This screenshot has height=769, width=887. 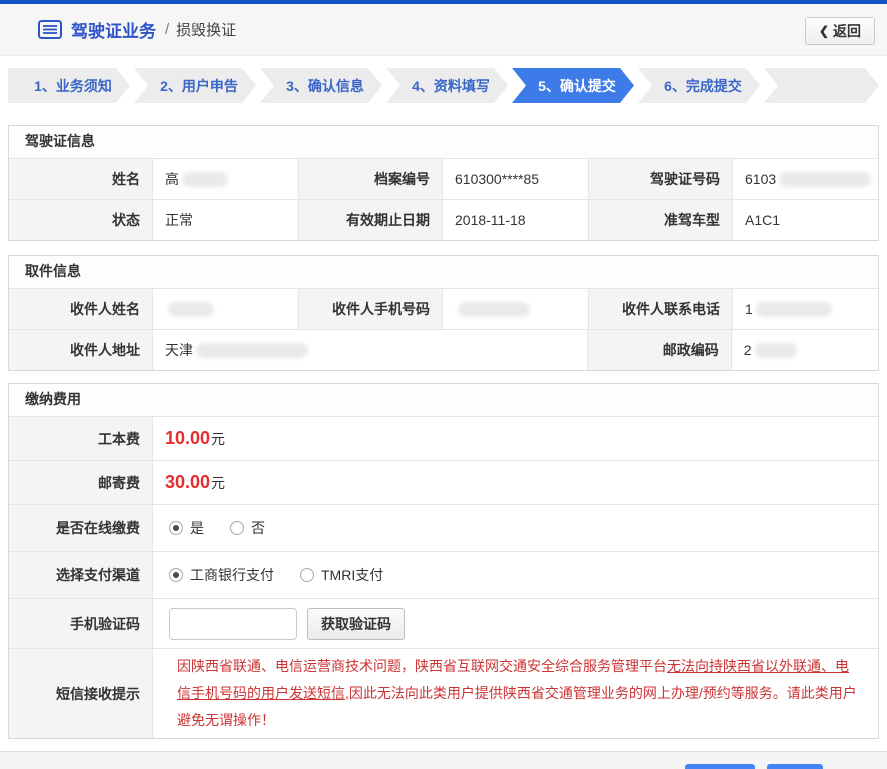 I want to click on step-item-3: 3、确认信息, so click(x=321, y=85).